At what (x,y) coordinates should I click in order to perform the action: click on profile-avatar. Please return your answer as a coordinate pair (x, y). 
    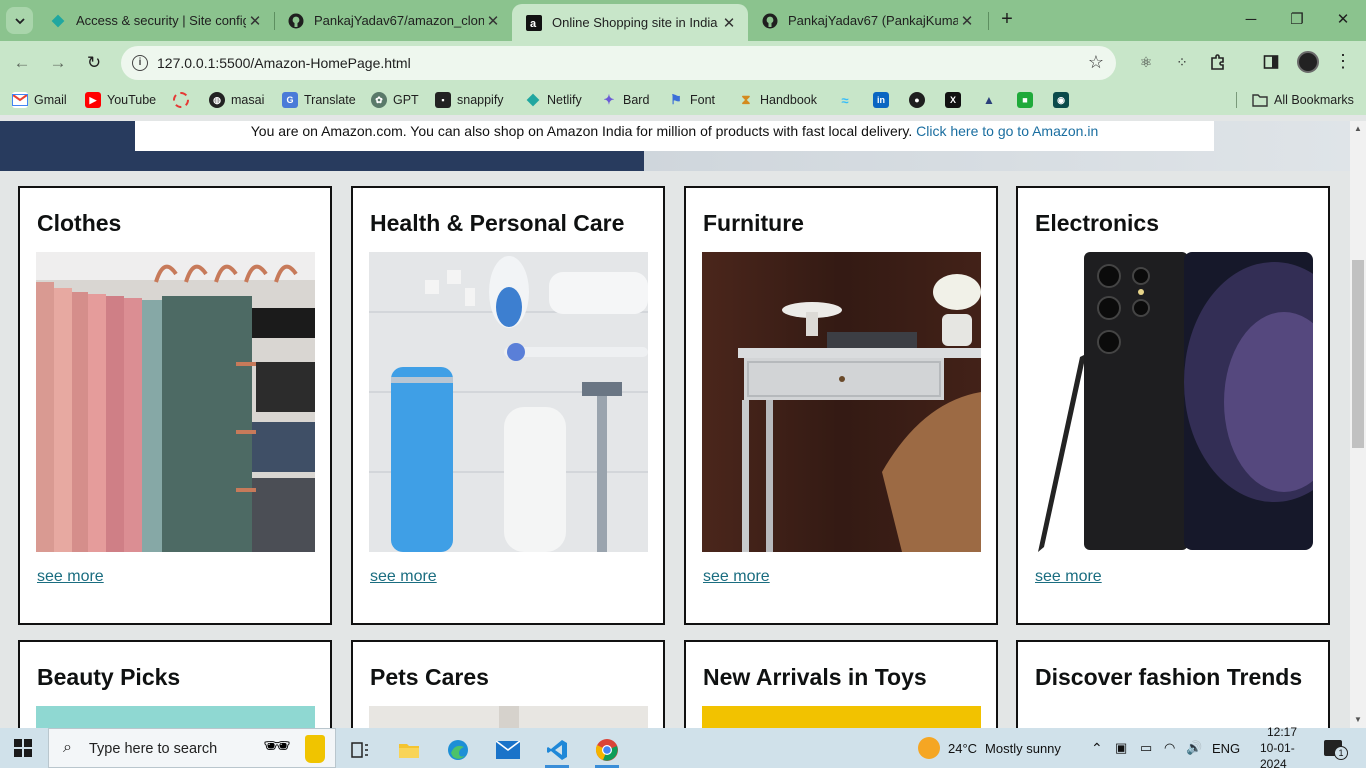
    Looking at the image, I should click on (1308, 62).